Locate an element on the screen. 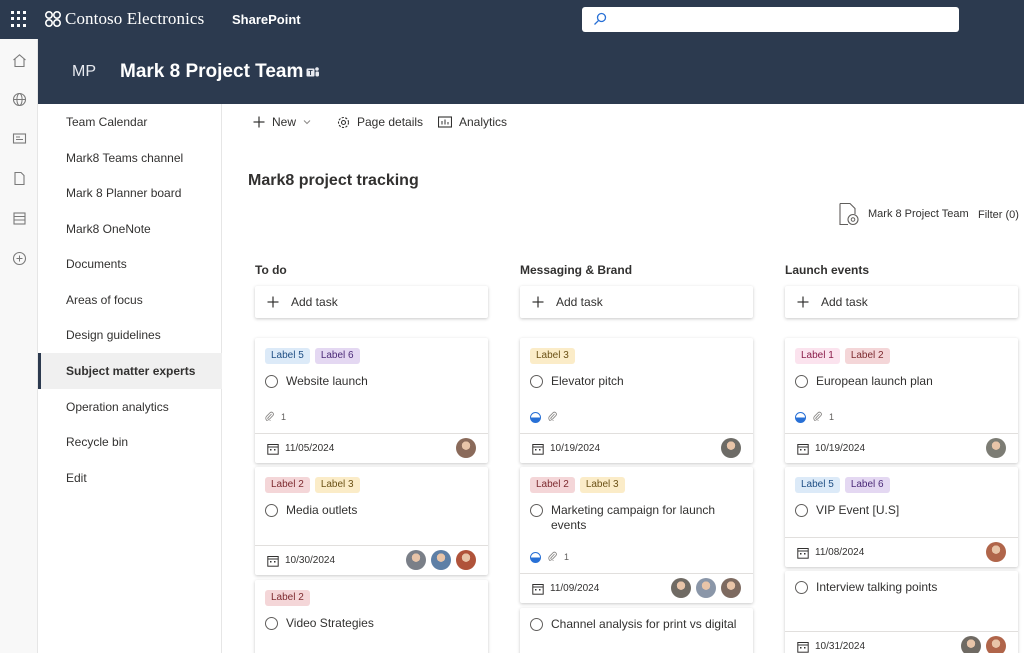 The width and height of the screenshot is (1024, 653). page-details-button: Page details is located at coordinates (380, 122).